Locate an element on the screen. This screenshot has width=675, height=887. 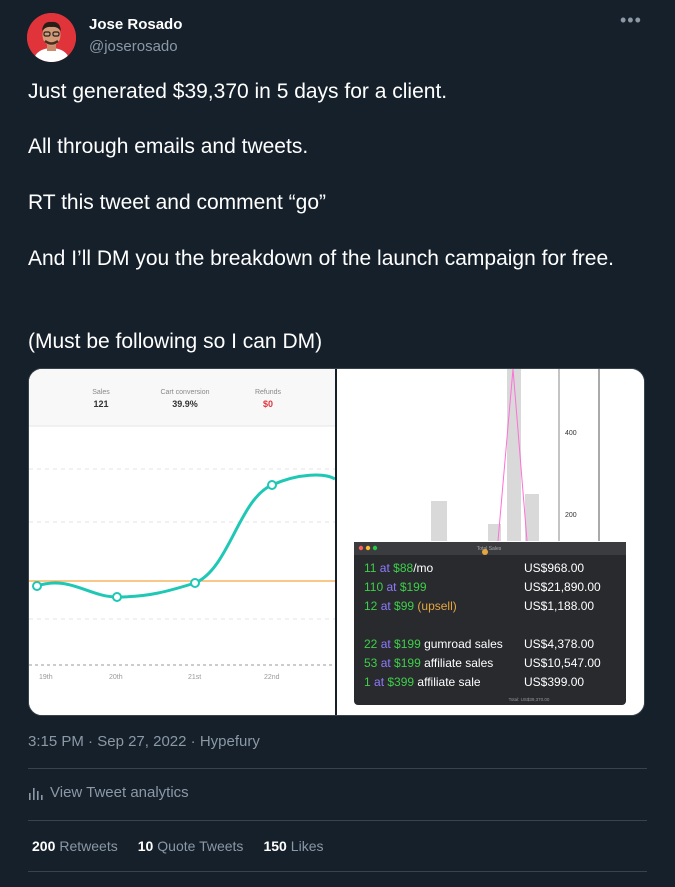
avatar-image is located at coordinates (51, 37).